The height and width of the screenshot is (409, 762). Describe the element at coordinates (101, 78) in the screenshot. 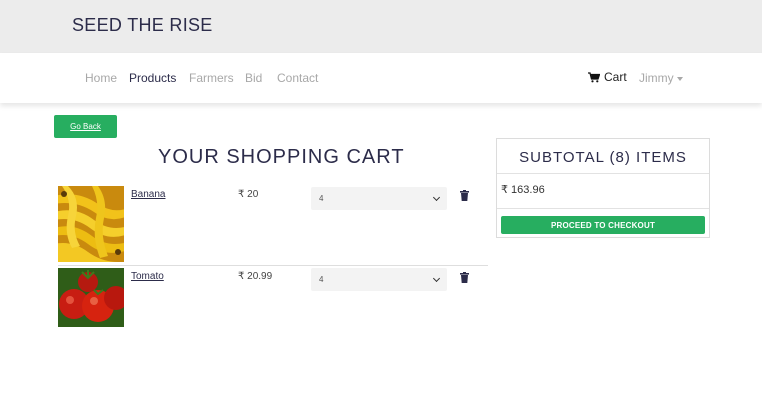

I see `nav-home: Home` at that location.